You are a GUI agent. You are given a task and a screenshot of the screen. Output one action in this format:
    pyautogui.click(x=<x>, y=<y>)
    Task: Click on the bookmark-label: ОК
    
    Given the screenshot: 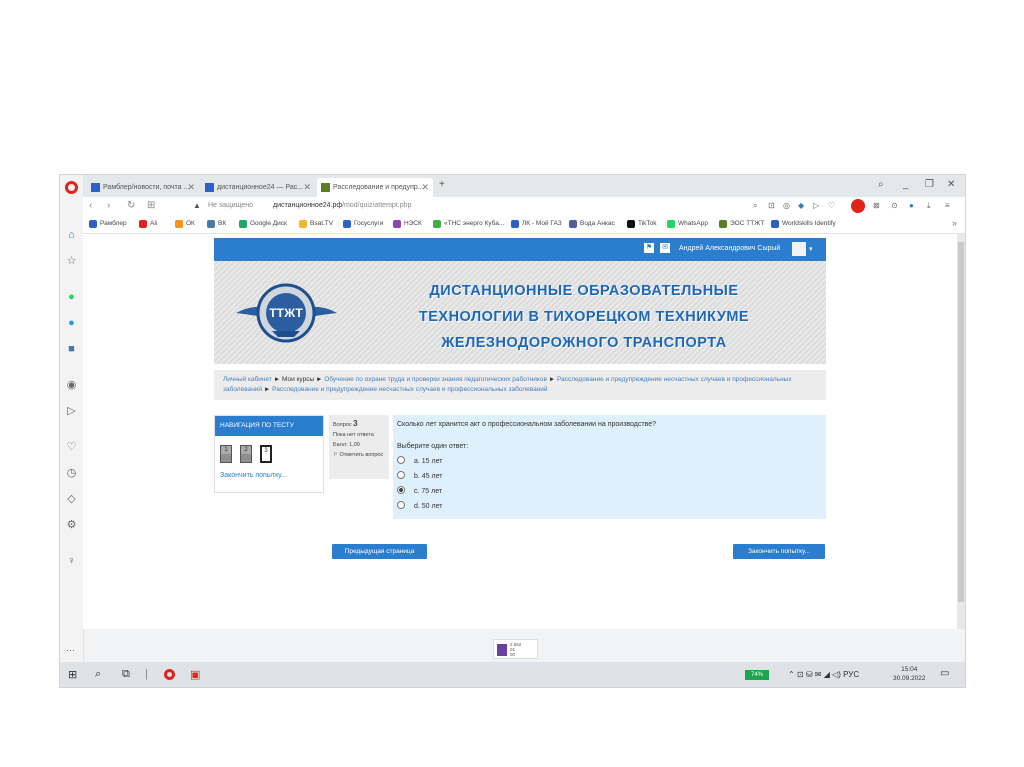 What is the action you would take?
    pyautogui.click(x=190, y=223)
    